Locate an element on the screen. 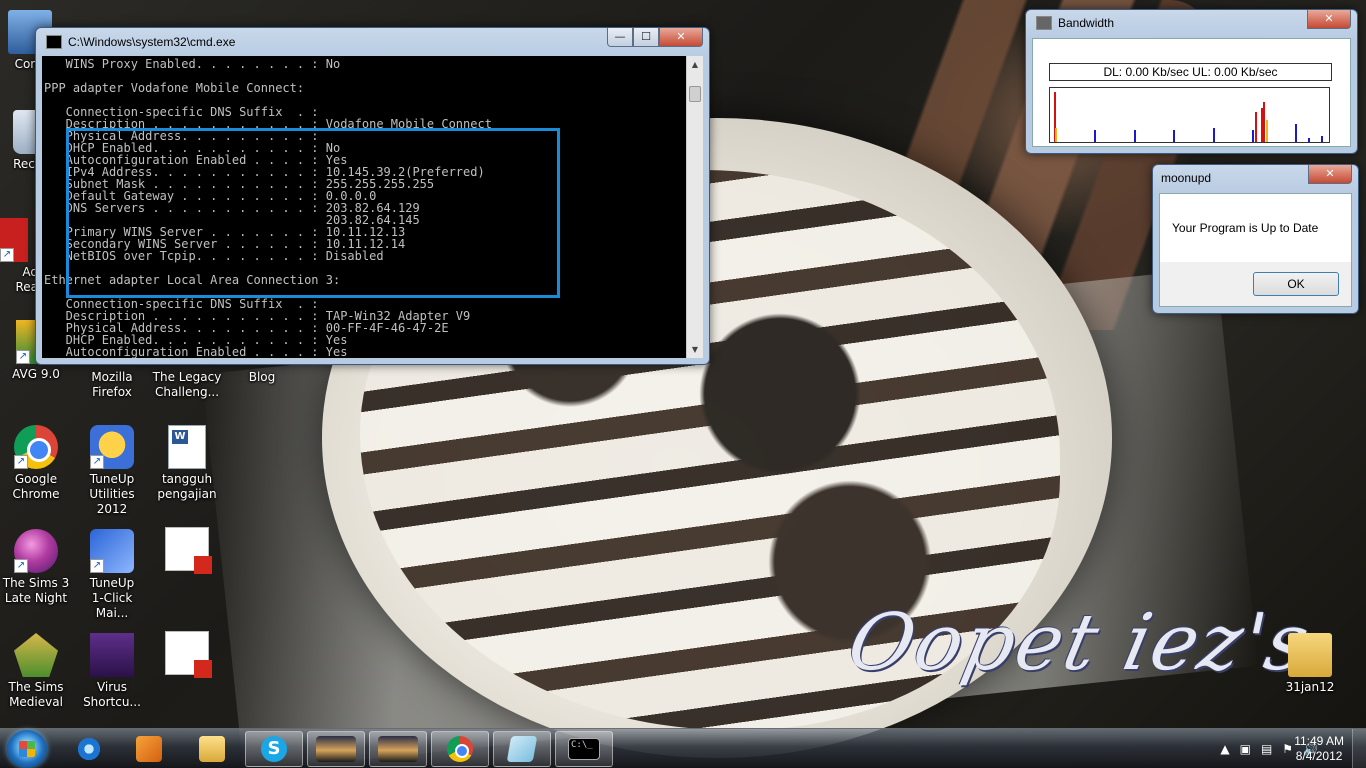  bandwidth-body: DL: 0.00 Kb/sec UL: 0.00 Kb/sec is located at coordinates (1191, 92).